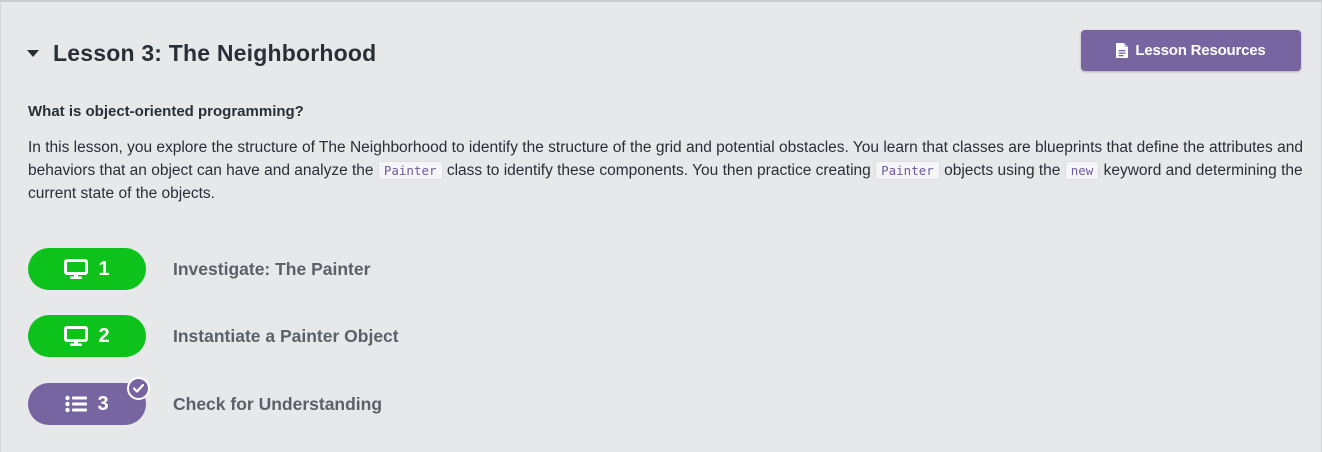 Image resolution: width=1322 pixels, height=452 pixels. What do you see at coordinates (33, 53) in the screenshot?
I see `caret-down-icon` at bounding box center [33, 53].